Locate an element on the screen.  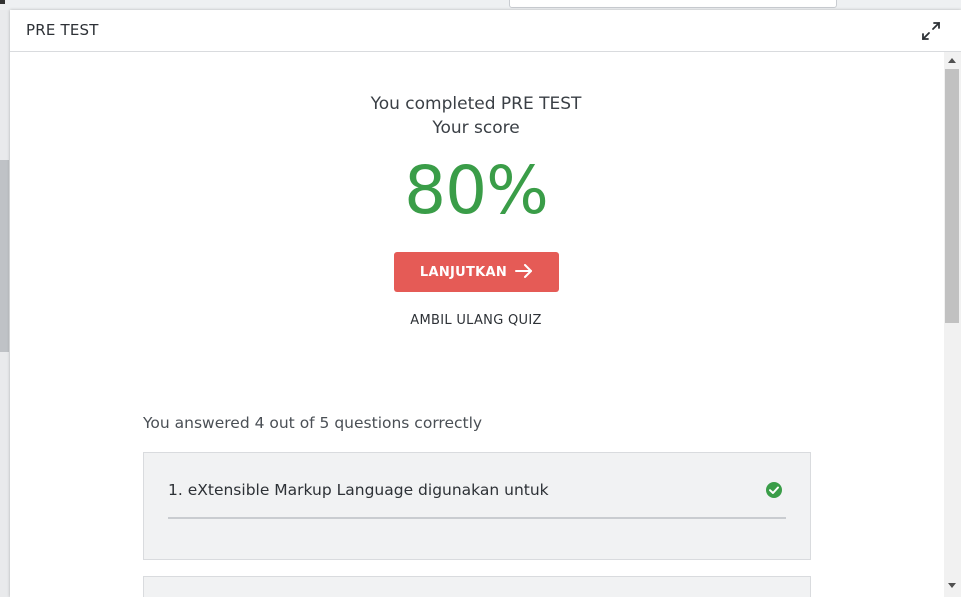
arrow-right-icon is located at coordinates (524, 272).